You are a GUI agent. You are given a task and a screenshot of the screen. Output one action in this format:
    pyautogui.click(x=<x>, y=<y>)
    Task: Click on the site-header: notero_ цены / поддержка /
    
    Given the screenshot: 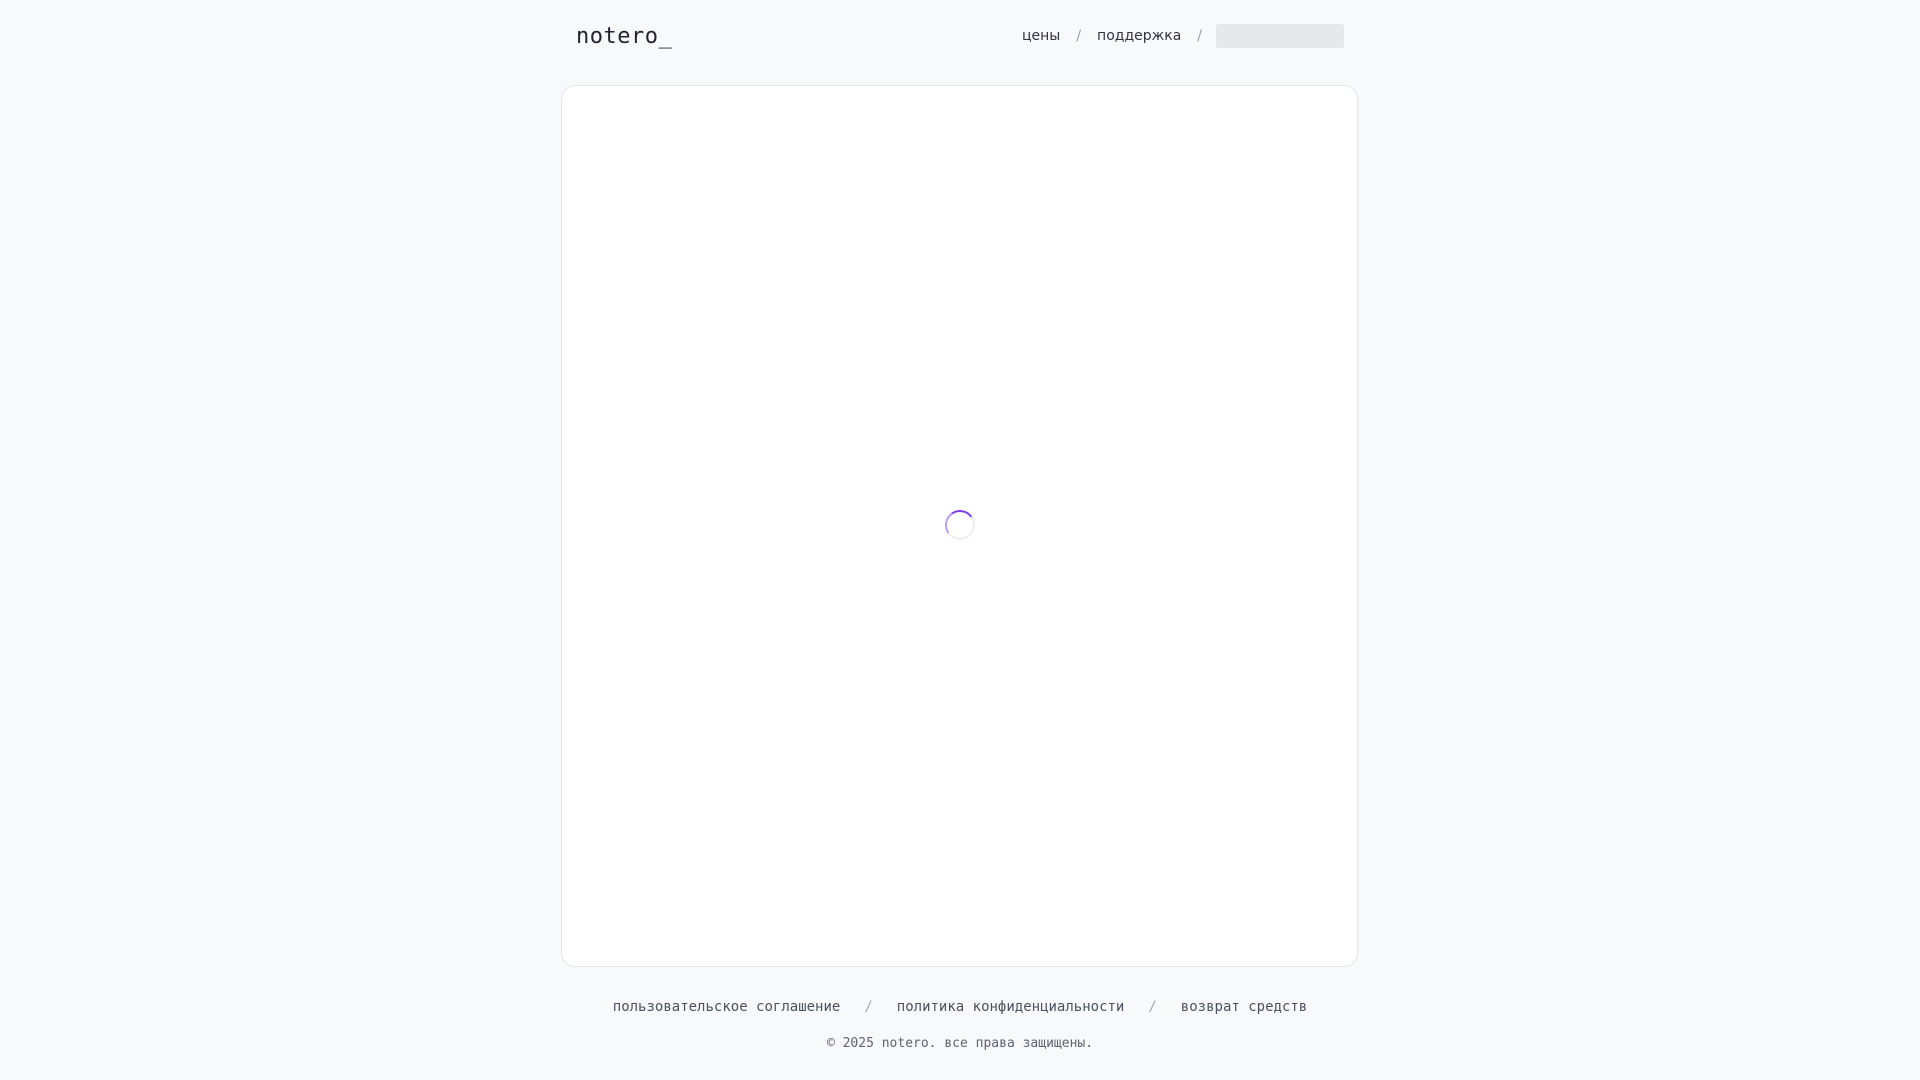 What is the action you would take?
    pyautogui.click(x=960, y=38)
    